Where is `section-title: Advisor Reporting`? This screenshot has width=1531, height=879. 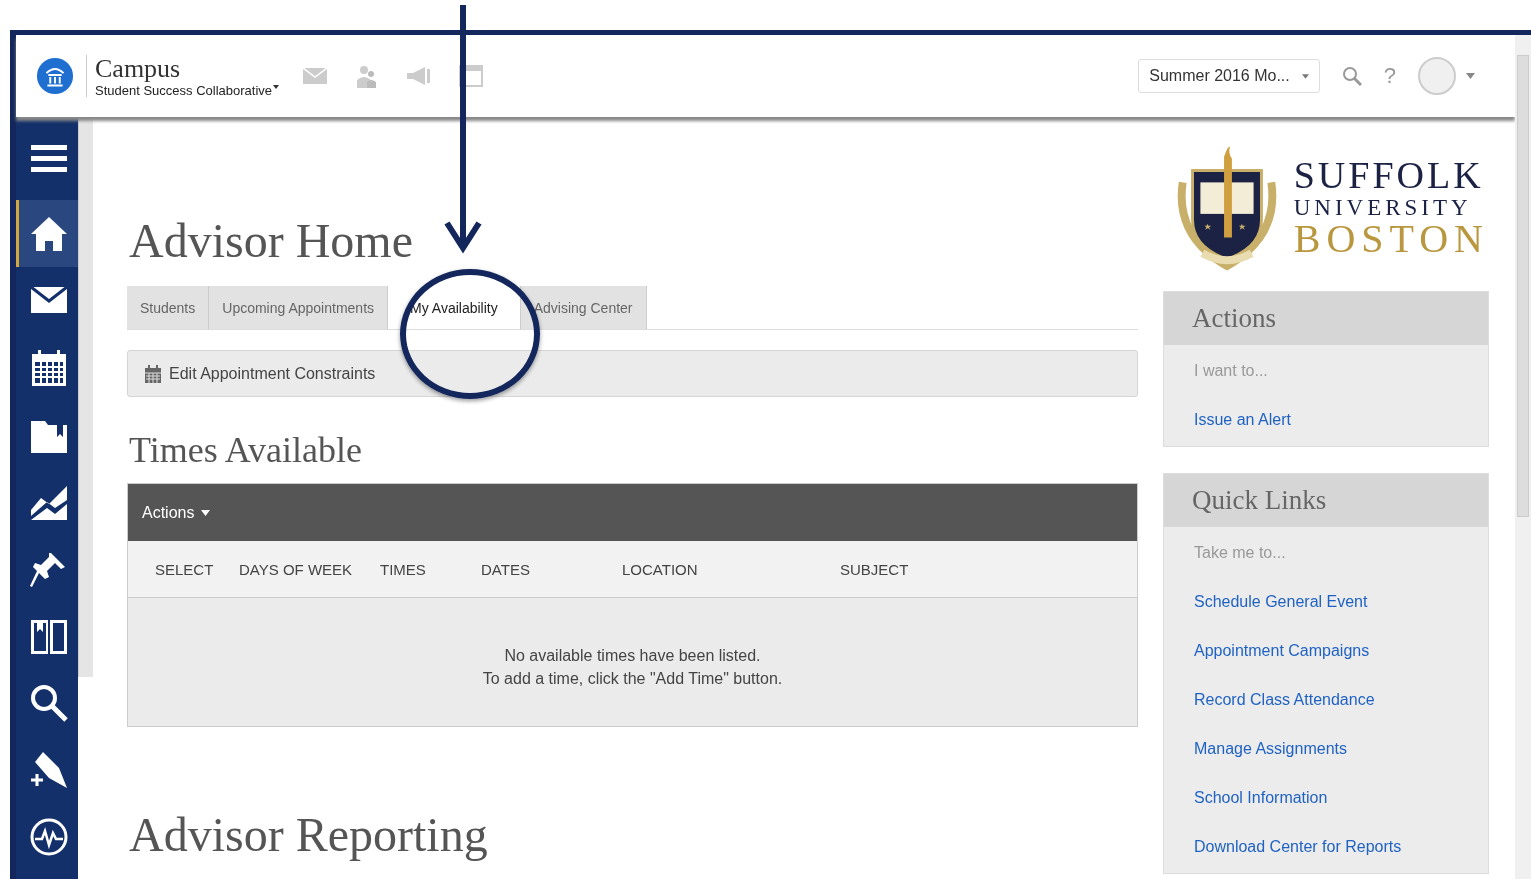
section-title: Advisor Reporting is located at coordinates (309, 834).